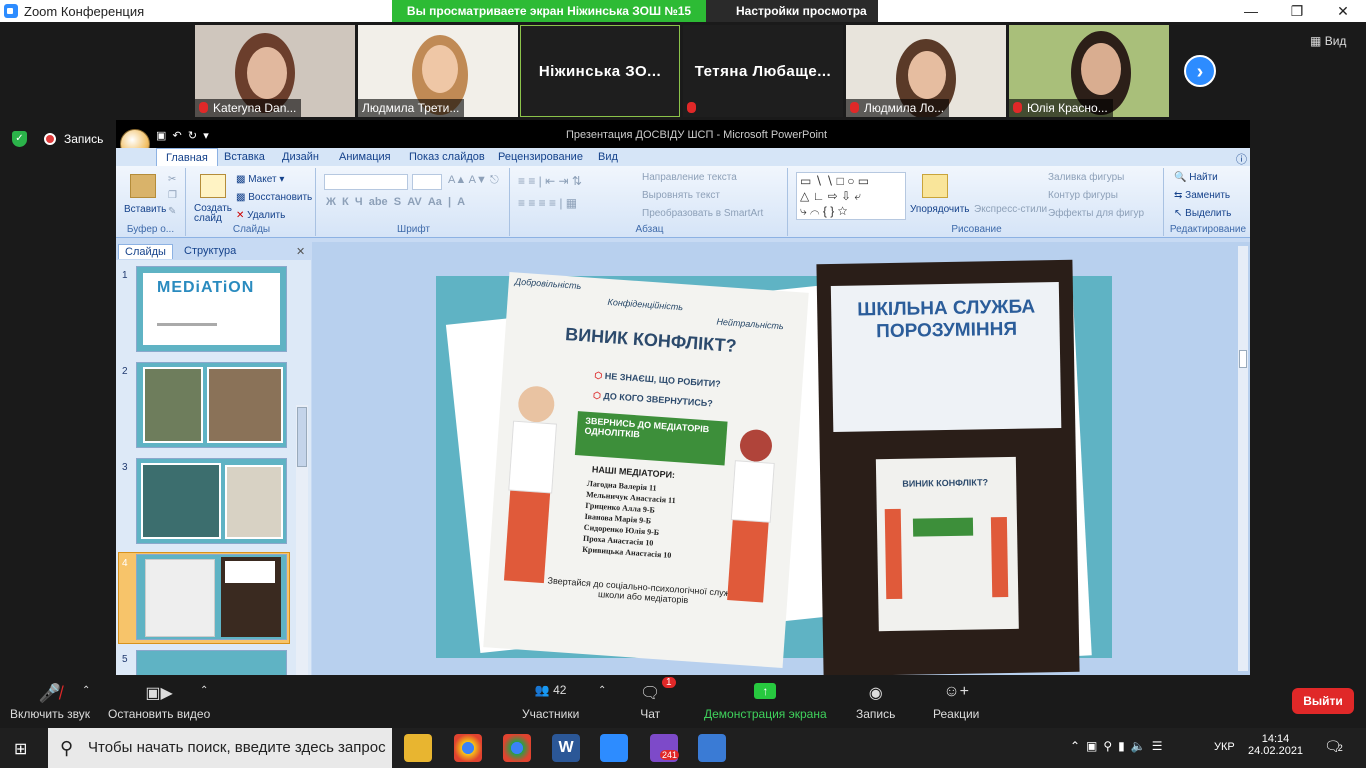 The image size is (1366, 768). Describe the element at coordinates (159, 714) in the screenshot. I see `stop-video-label: Остановить видео` at that location.